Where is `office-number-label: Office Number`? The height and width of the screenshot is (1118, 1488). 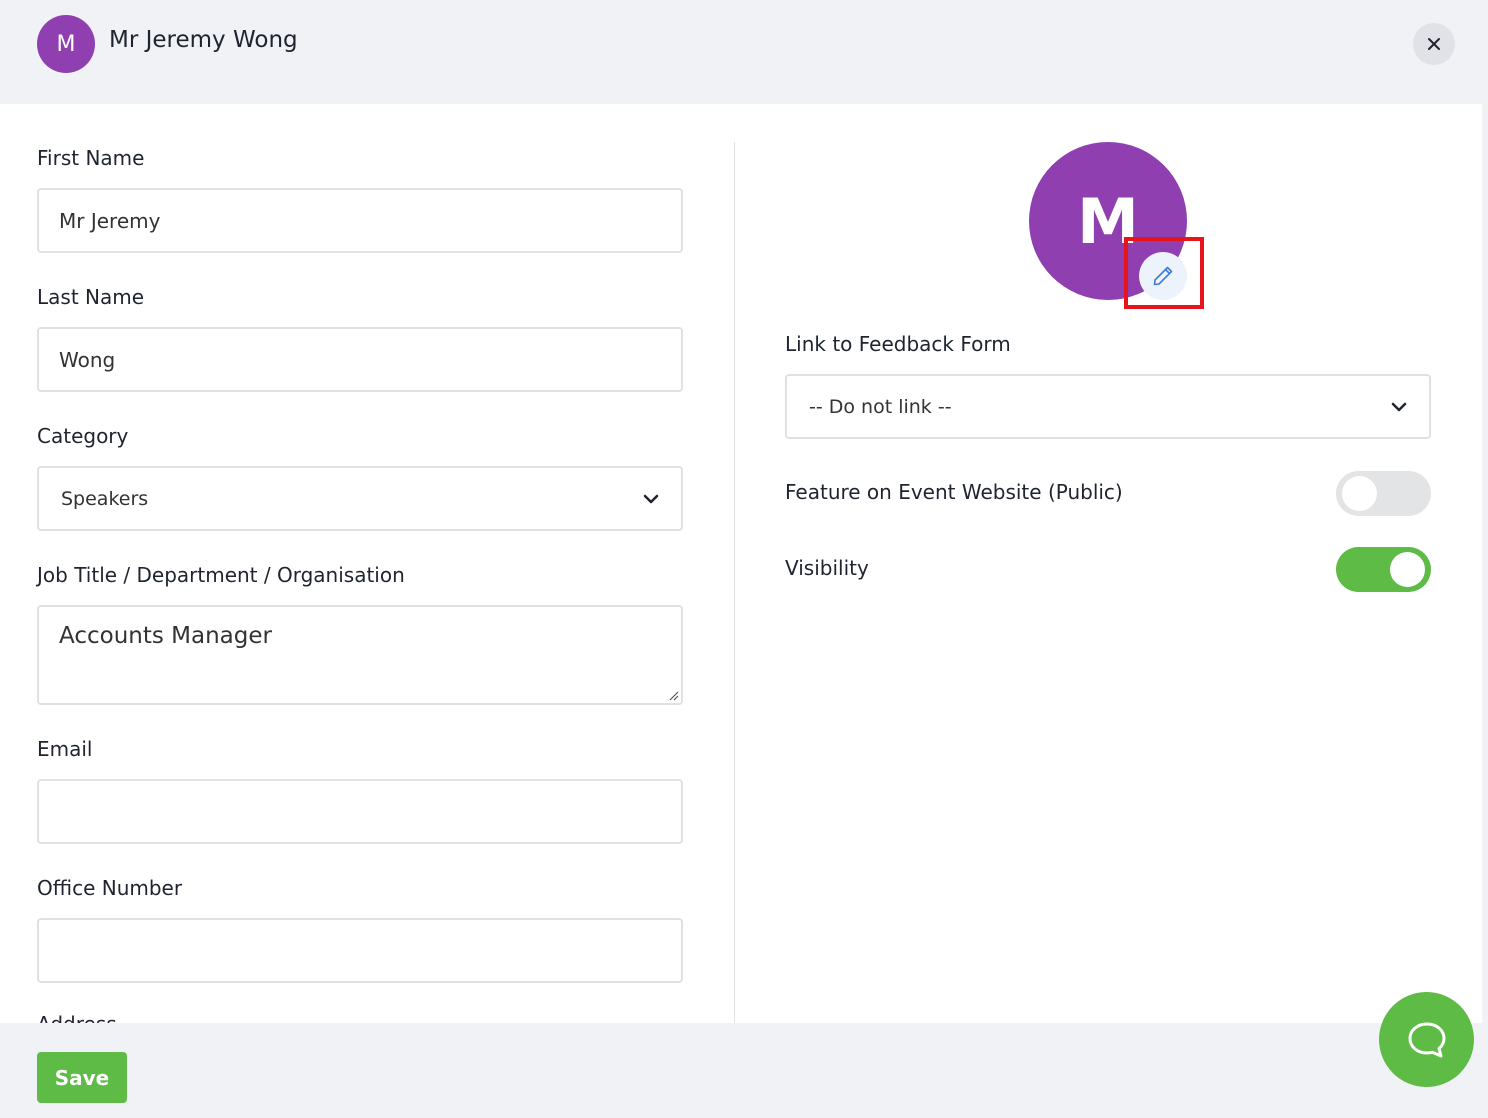
office-number-label: Office Number is located at coordinates (110, 888).